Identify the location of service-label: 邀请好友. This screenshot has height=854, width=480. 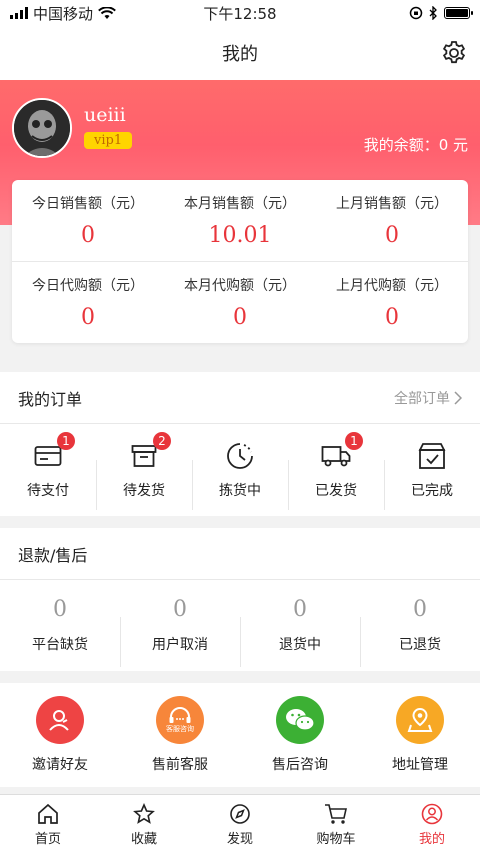
(60, 765).